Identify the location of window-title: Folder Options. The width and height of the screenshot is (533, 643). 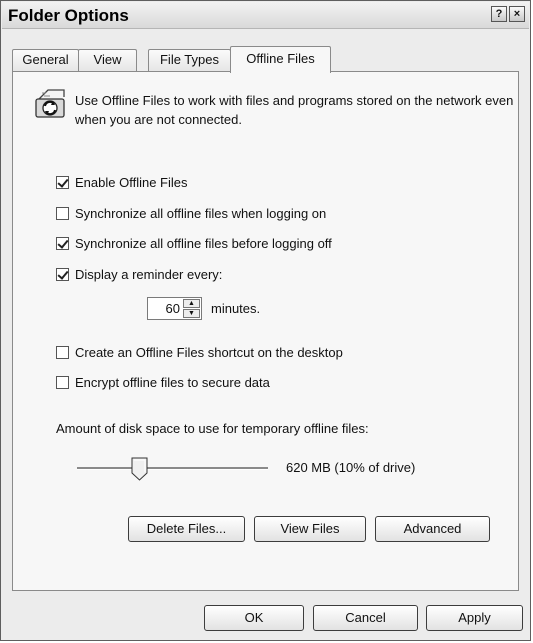
(68, 15).